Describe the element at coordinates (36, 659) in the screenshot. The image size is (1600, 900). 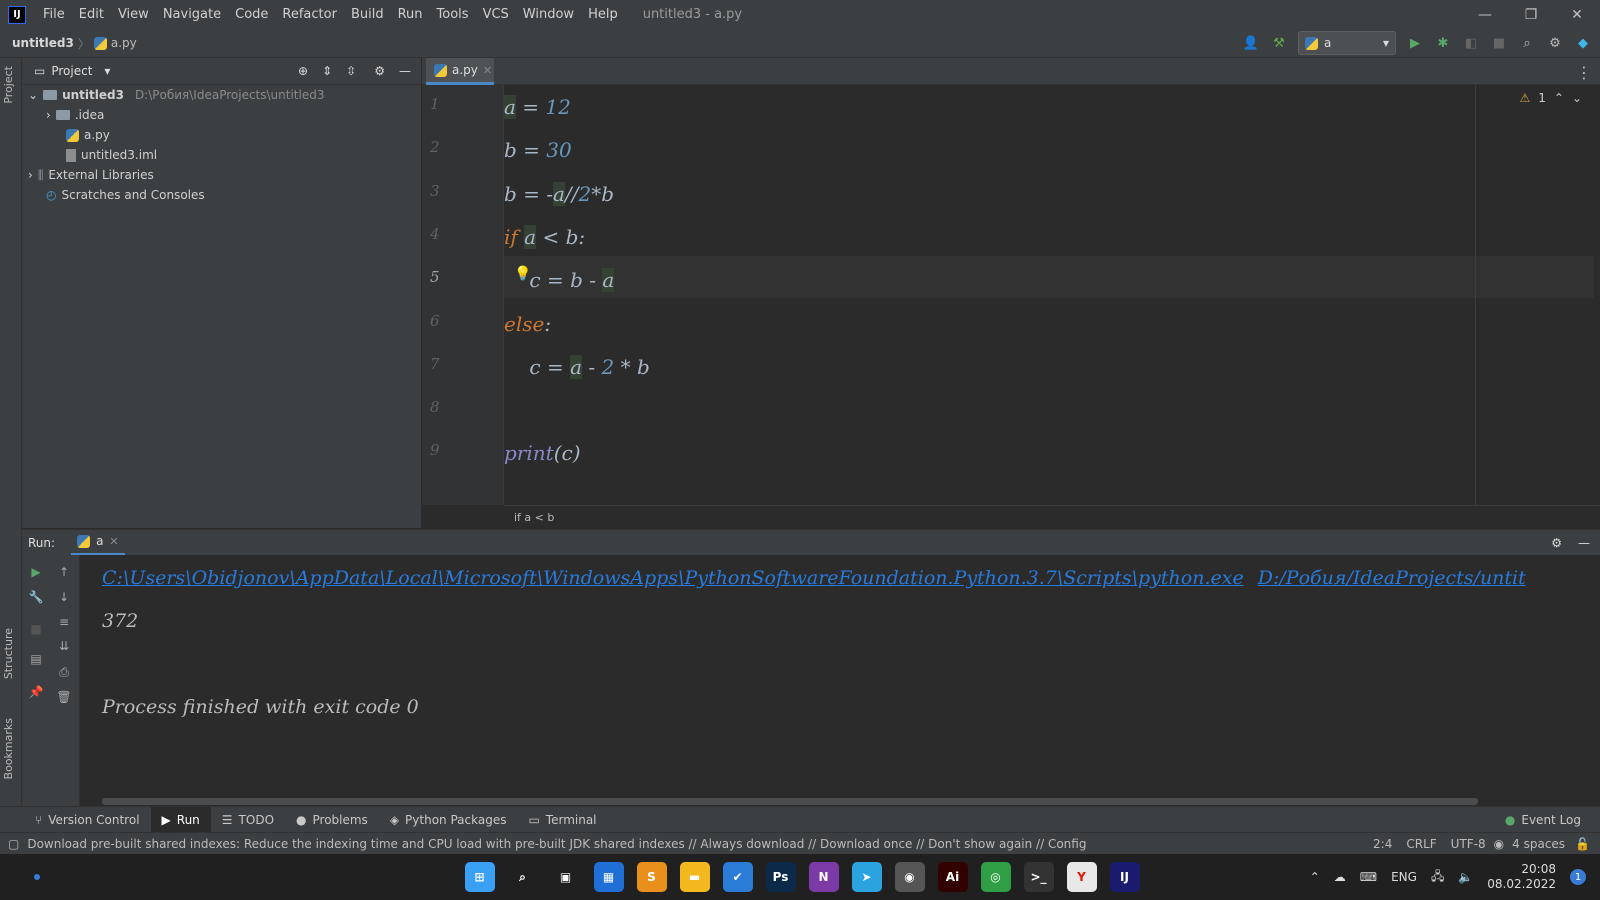
I see `layout-icon: ▤` at that location.